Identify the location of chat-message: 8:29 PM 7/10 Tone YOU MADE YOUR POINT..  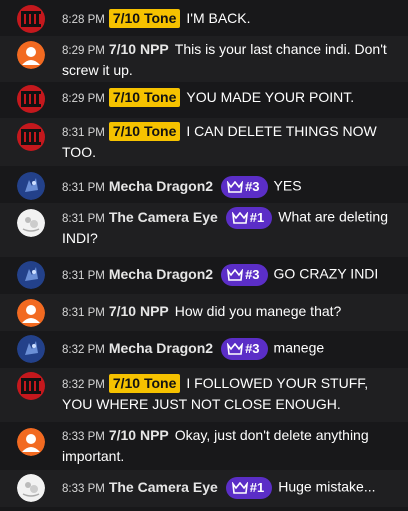
(204, 100).